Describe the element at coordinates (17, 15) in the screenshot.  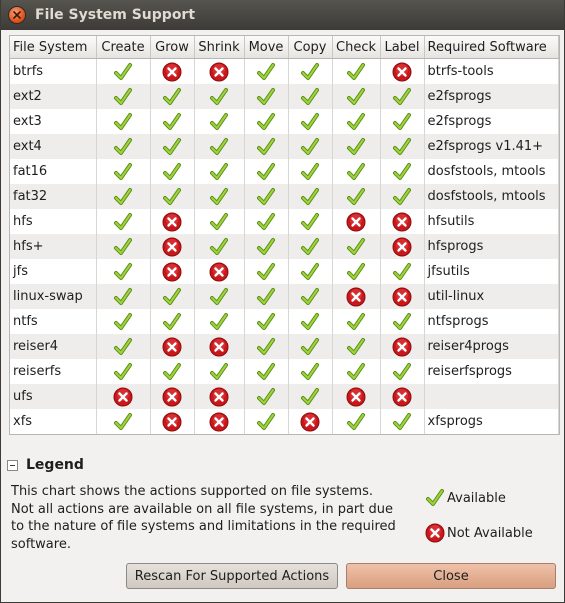
I see `close-icon` at that location.